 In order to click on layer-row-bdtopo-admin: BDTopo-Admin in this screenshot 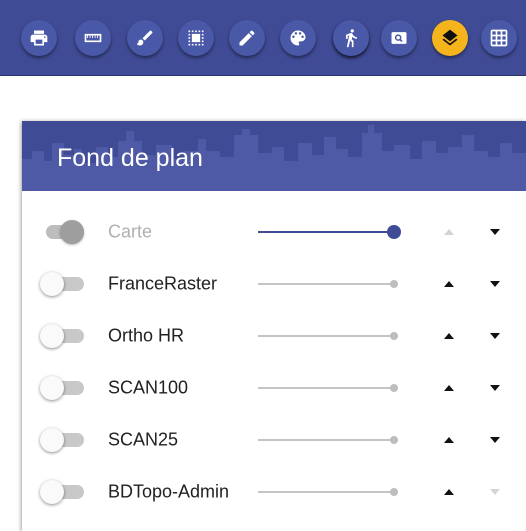, I will do `click(274, 492)`.